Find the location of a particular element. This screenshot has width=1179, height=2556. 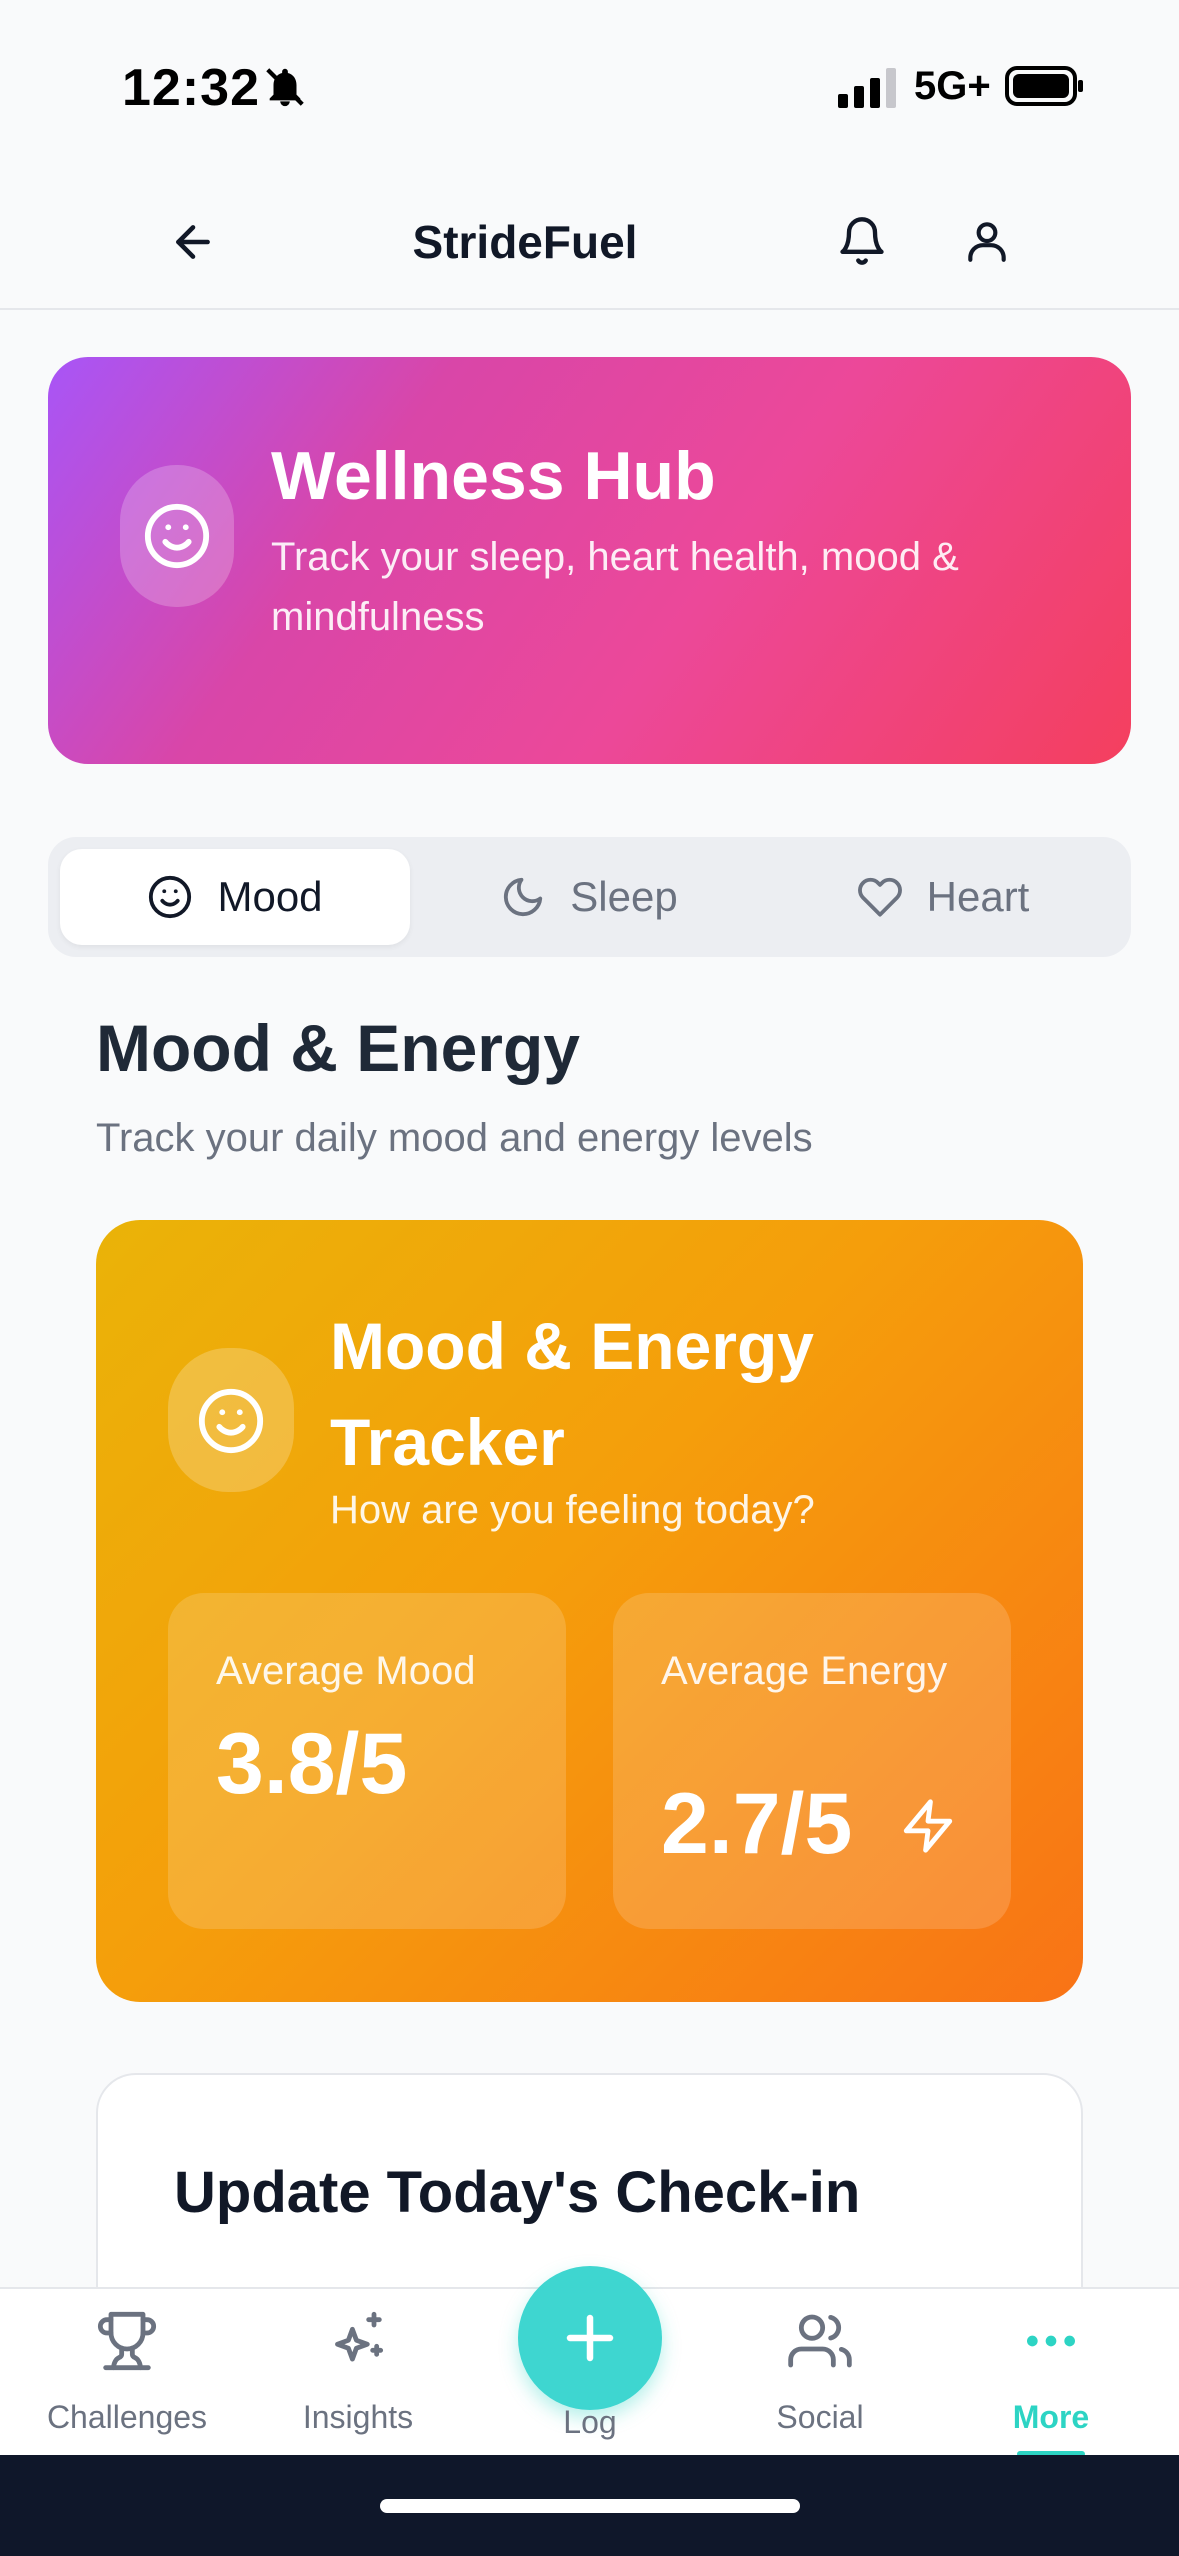

lightning-bolt-icon is located at coordinates (928, 1826).